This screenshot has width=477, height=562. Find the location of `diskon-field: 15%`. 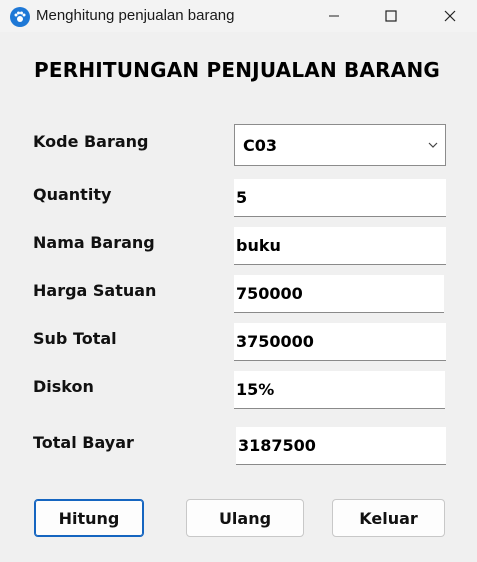

diskon-field: 15% is located at coordinates (339, 390).